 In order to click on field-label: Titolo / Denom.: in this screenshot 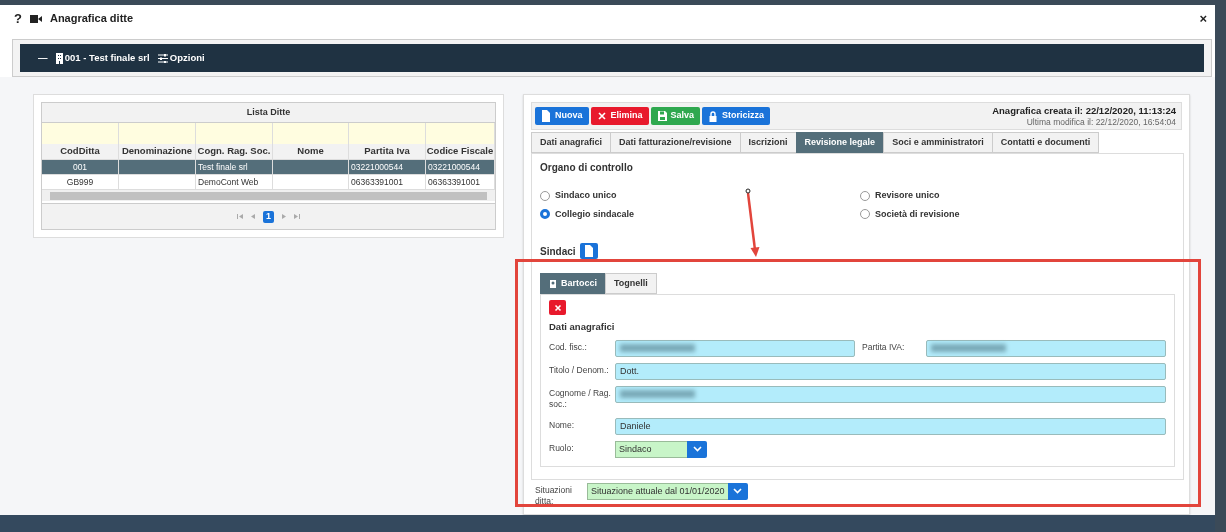, I will do `click(579, 369)`.